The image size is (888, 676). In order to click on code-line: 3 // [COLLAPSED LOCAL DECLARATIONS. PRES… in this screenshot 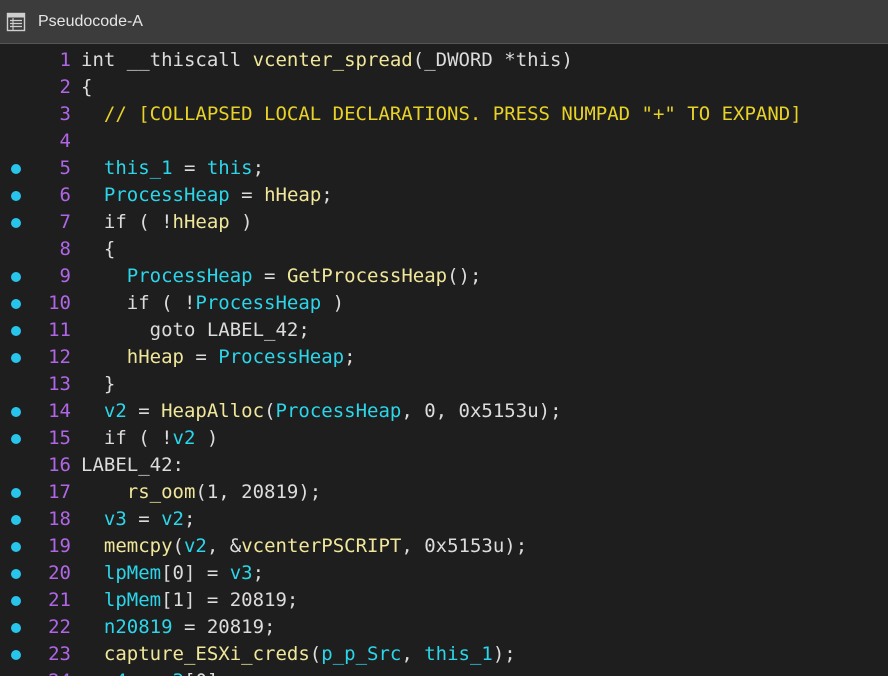, I will do `click(444, 114)`.